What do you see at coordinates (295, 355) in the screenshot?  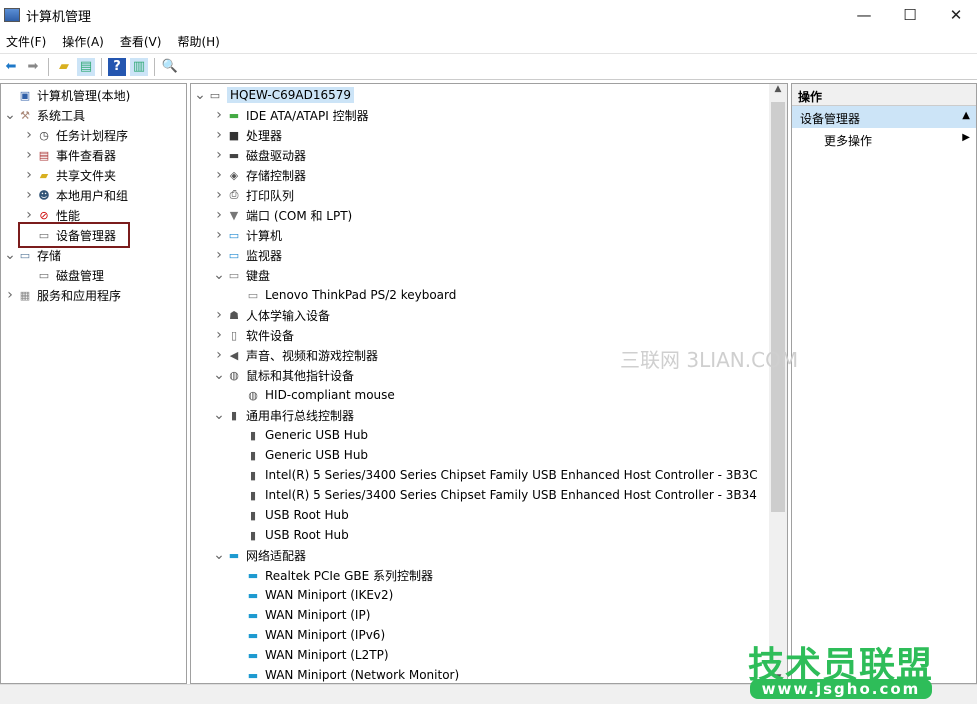 I see `tree-item: › ◀ 声音、视频和游戏控制器` at bounding box center [295, 355].